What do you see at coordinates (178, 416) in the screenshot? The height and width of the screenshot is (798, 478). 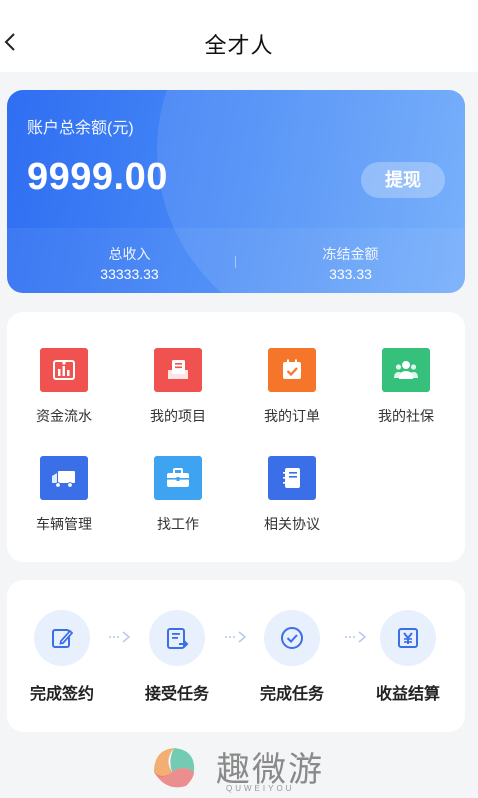 I see `menu-label: 我的项目` at bounding box center [178, 416].